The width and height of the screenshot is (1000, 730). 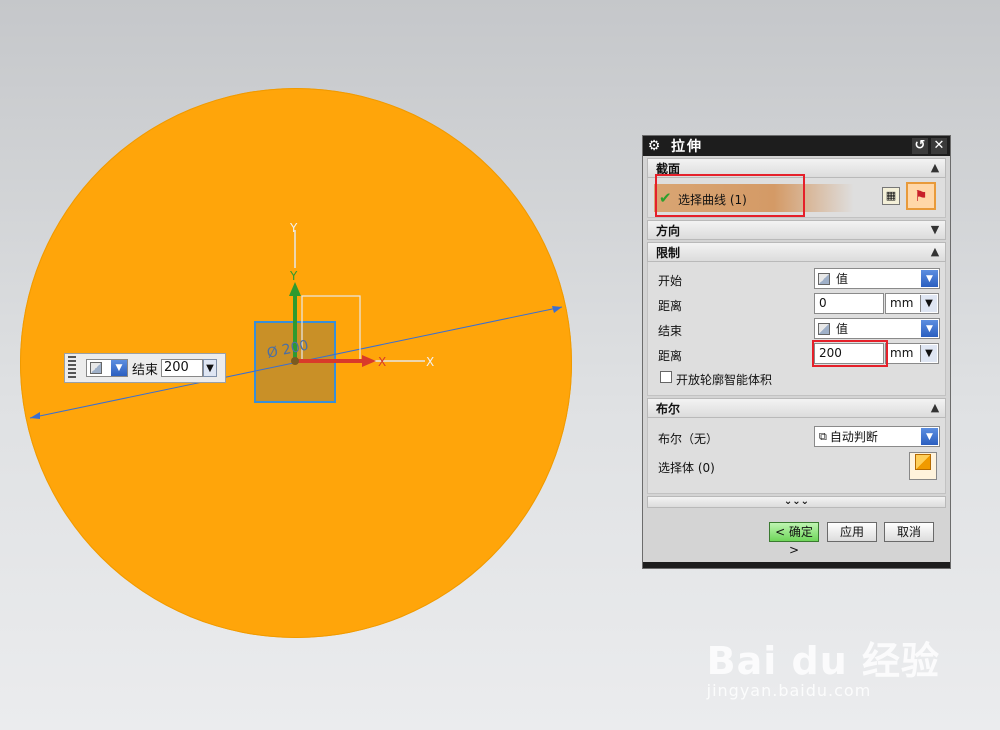 What do you see at coordinates (796, 230) in the screenshot?
I see `section-header-direction: 方向 ▼` at bounding box center [796, 230].